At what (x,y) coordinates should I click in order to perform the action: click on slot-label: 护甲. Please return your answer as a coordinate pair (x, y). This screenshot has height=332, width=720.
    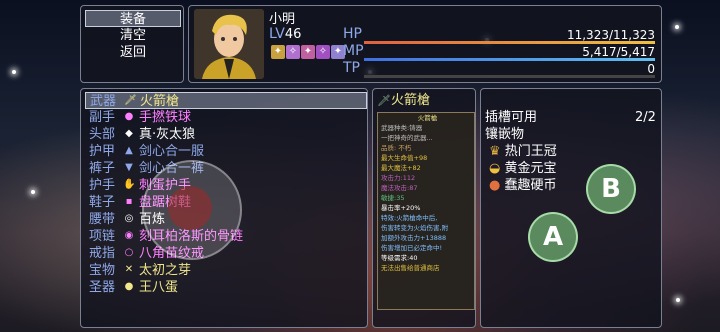
    Looking at the image, I should click on (102, 151).